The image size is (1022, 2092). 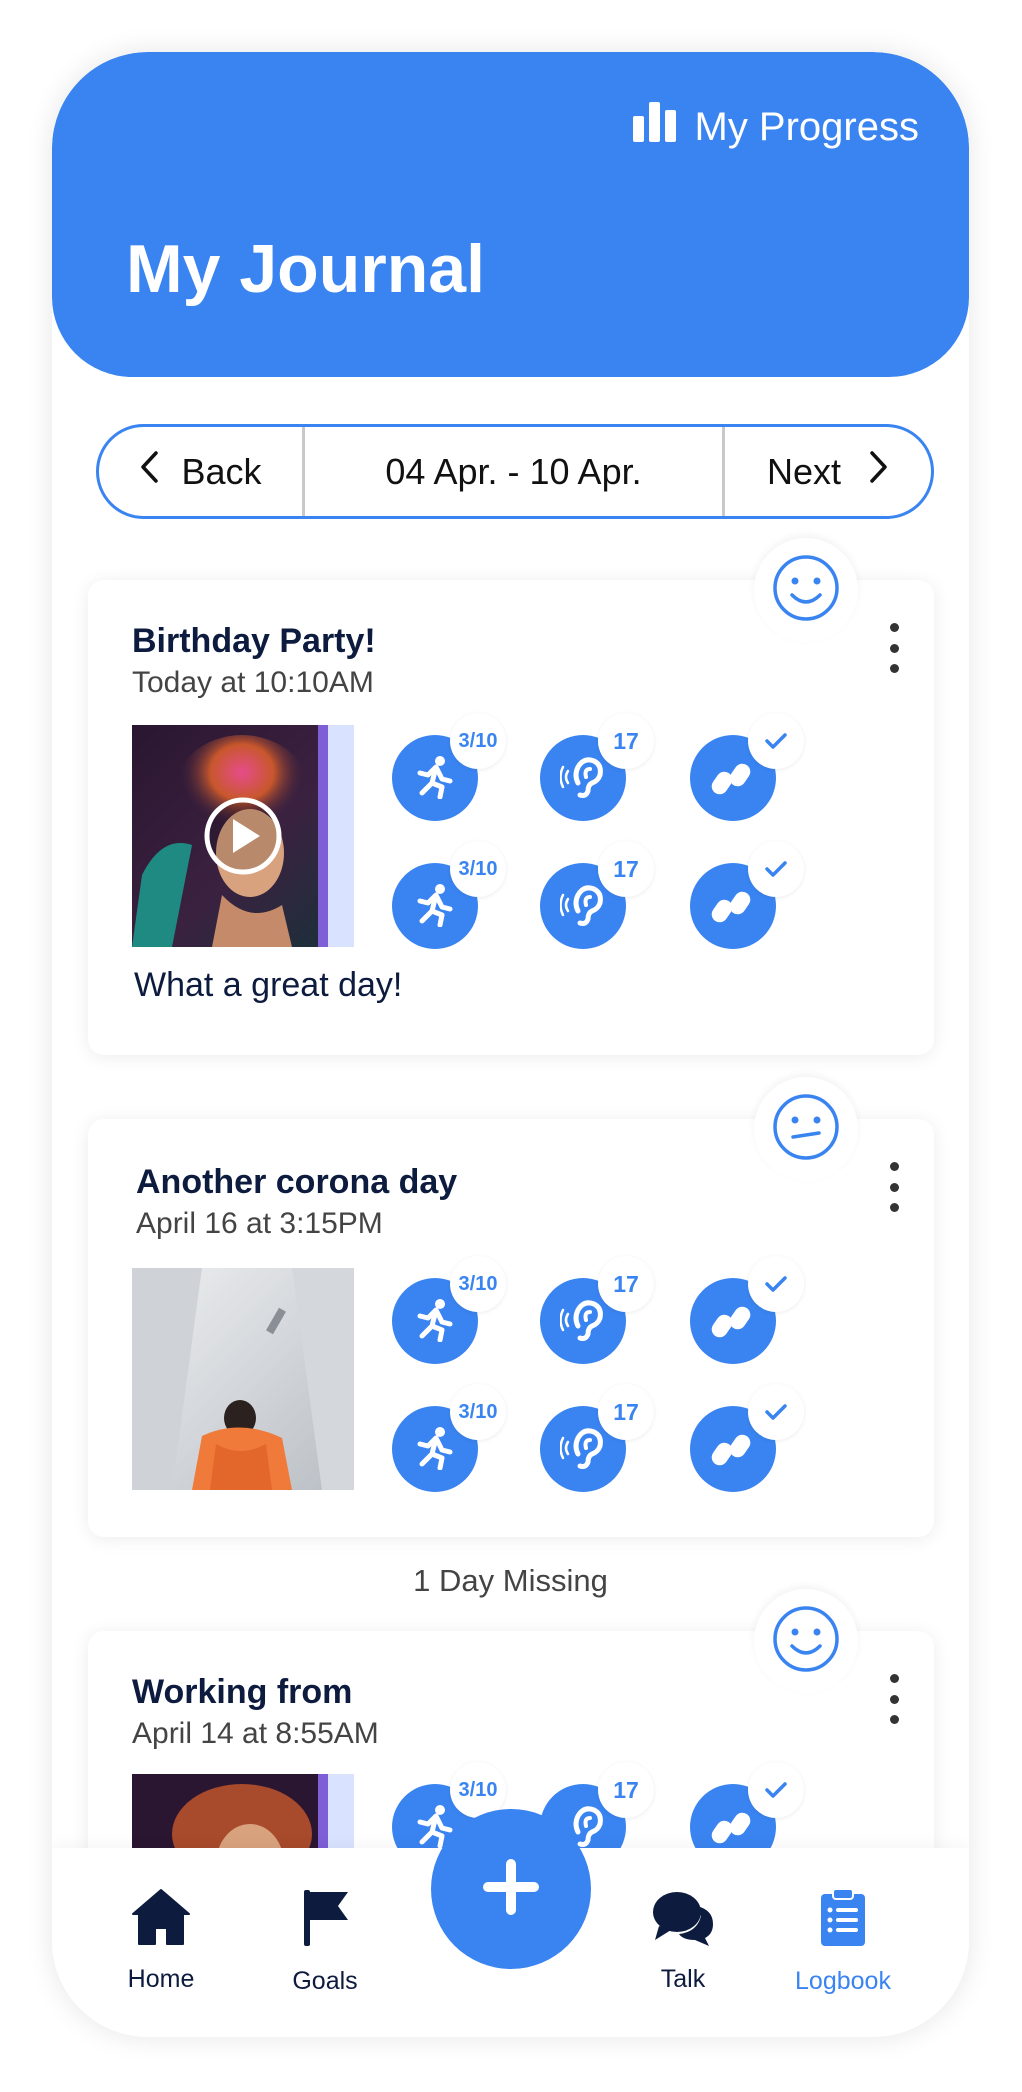 I want to click on next-button: Next, so click(x=828, y=471).